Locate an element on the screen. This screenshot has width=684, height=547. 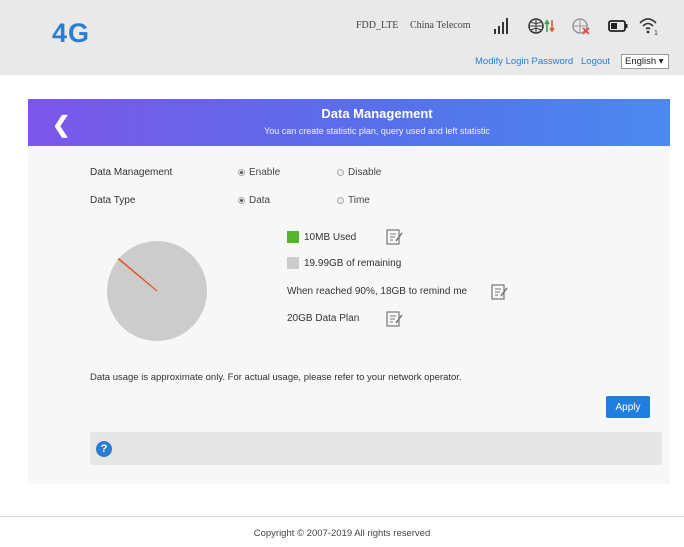
used-text: 10MB Used is located at coordinates (330, 237).